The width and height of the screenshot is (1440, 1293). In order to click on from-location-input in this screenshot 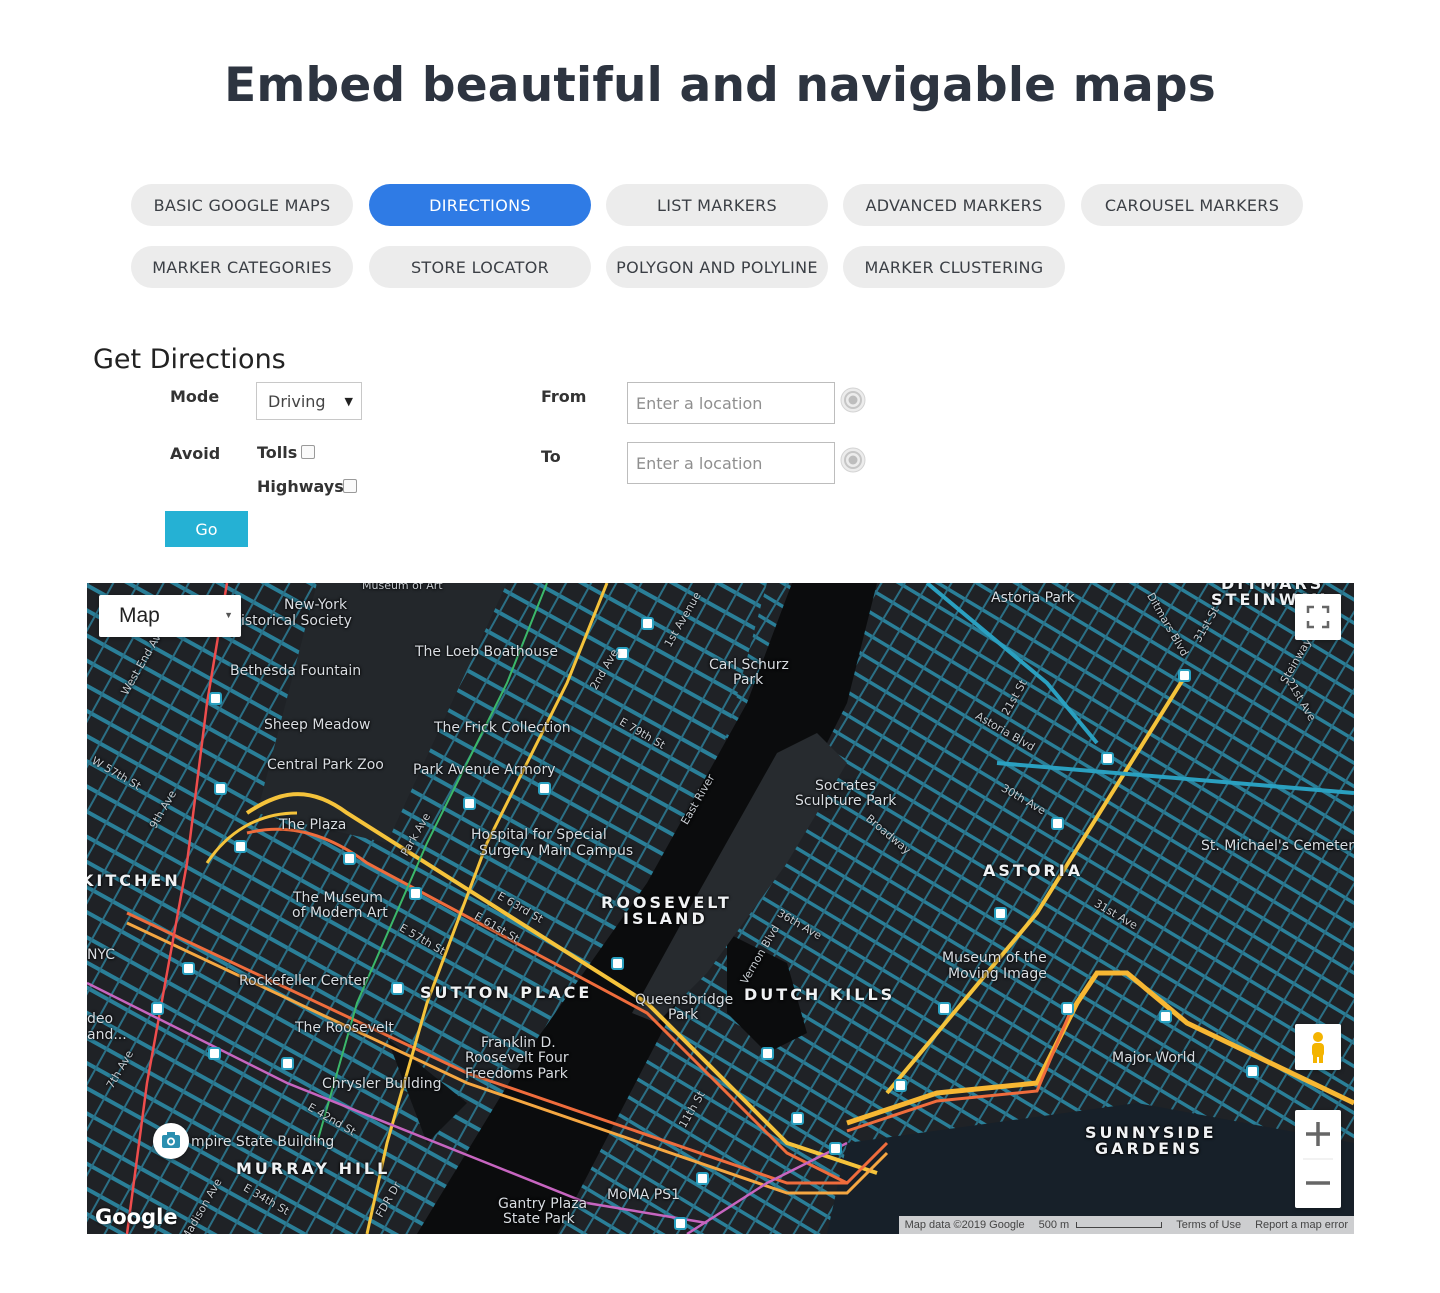, I will do `click(731, 403)`.